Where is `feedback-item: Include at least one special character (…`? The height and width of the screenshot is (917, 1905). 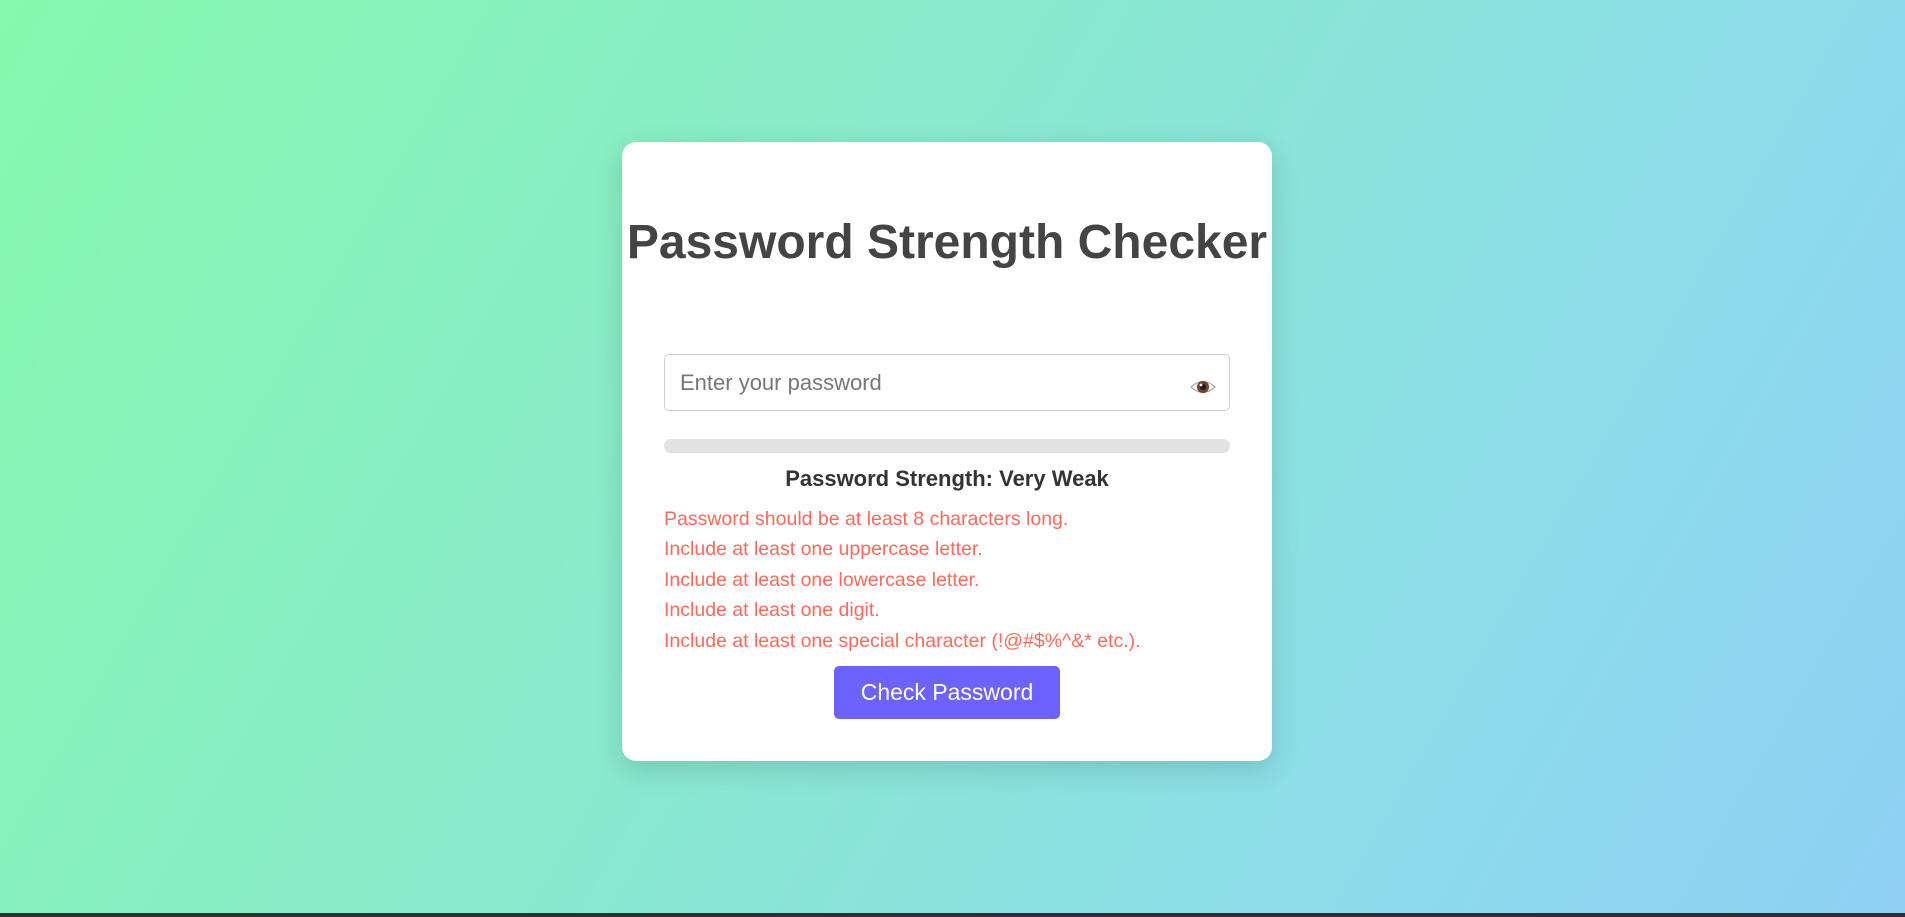
feedback-item: Include at least one special character (… is located at coordinates (902, 640).